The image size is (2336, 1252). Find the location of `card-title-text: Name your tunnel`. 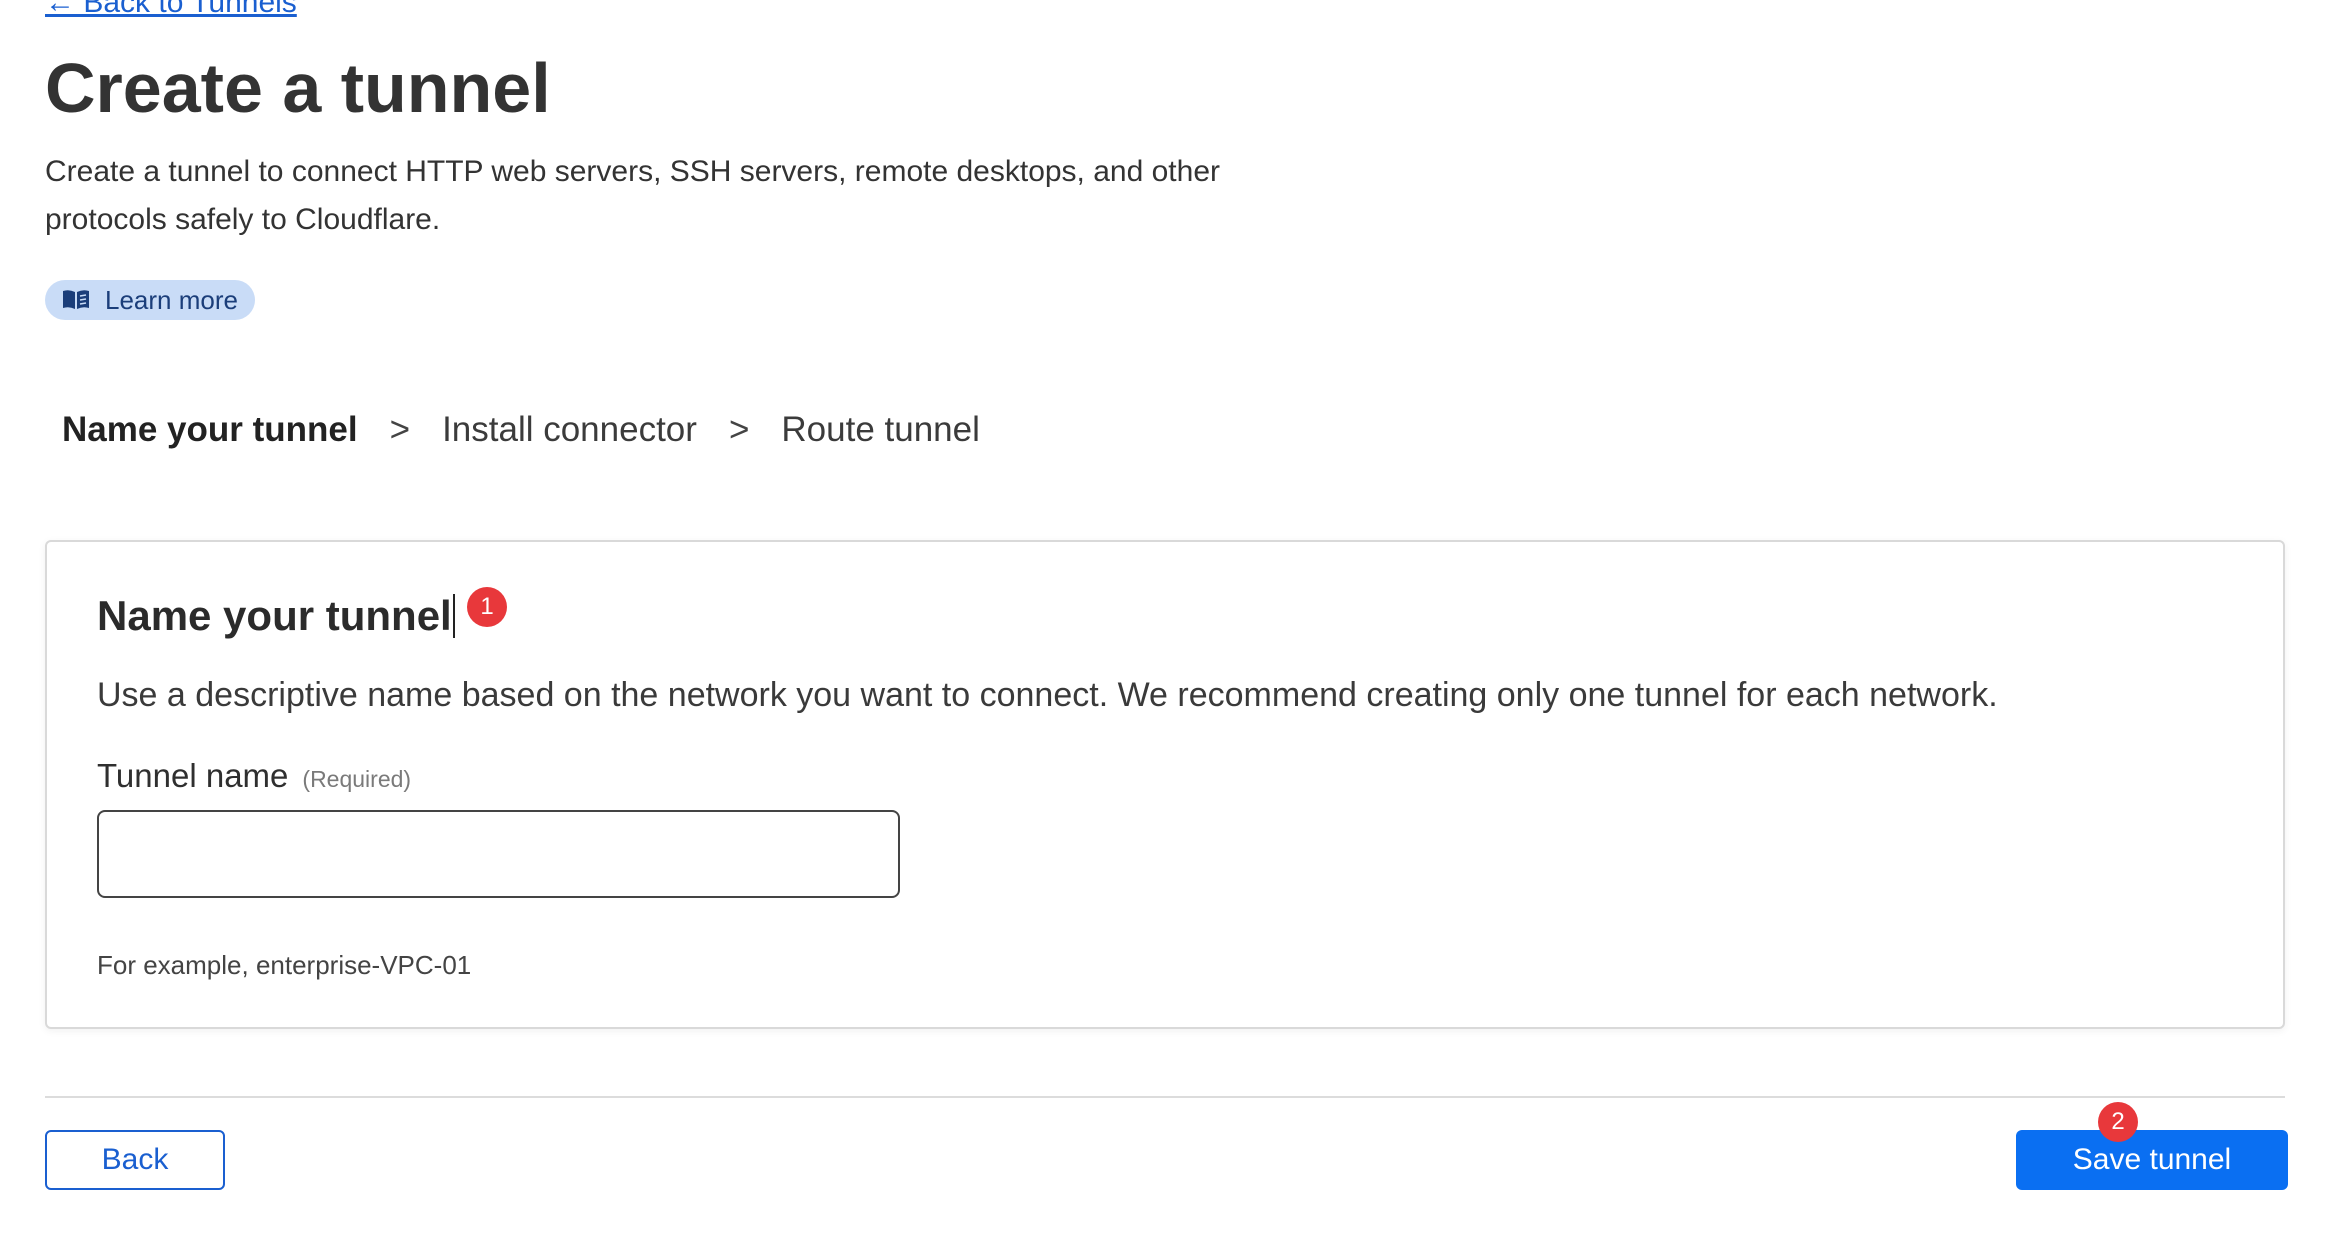

card-title-text: Name your tunnel is located at coordinates (274, 615).